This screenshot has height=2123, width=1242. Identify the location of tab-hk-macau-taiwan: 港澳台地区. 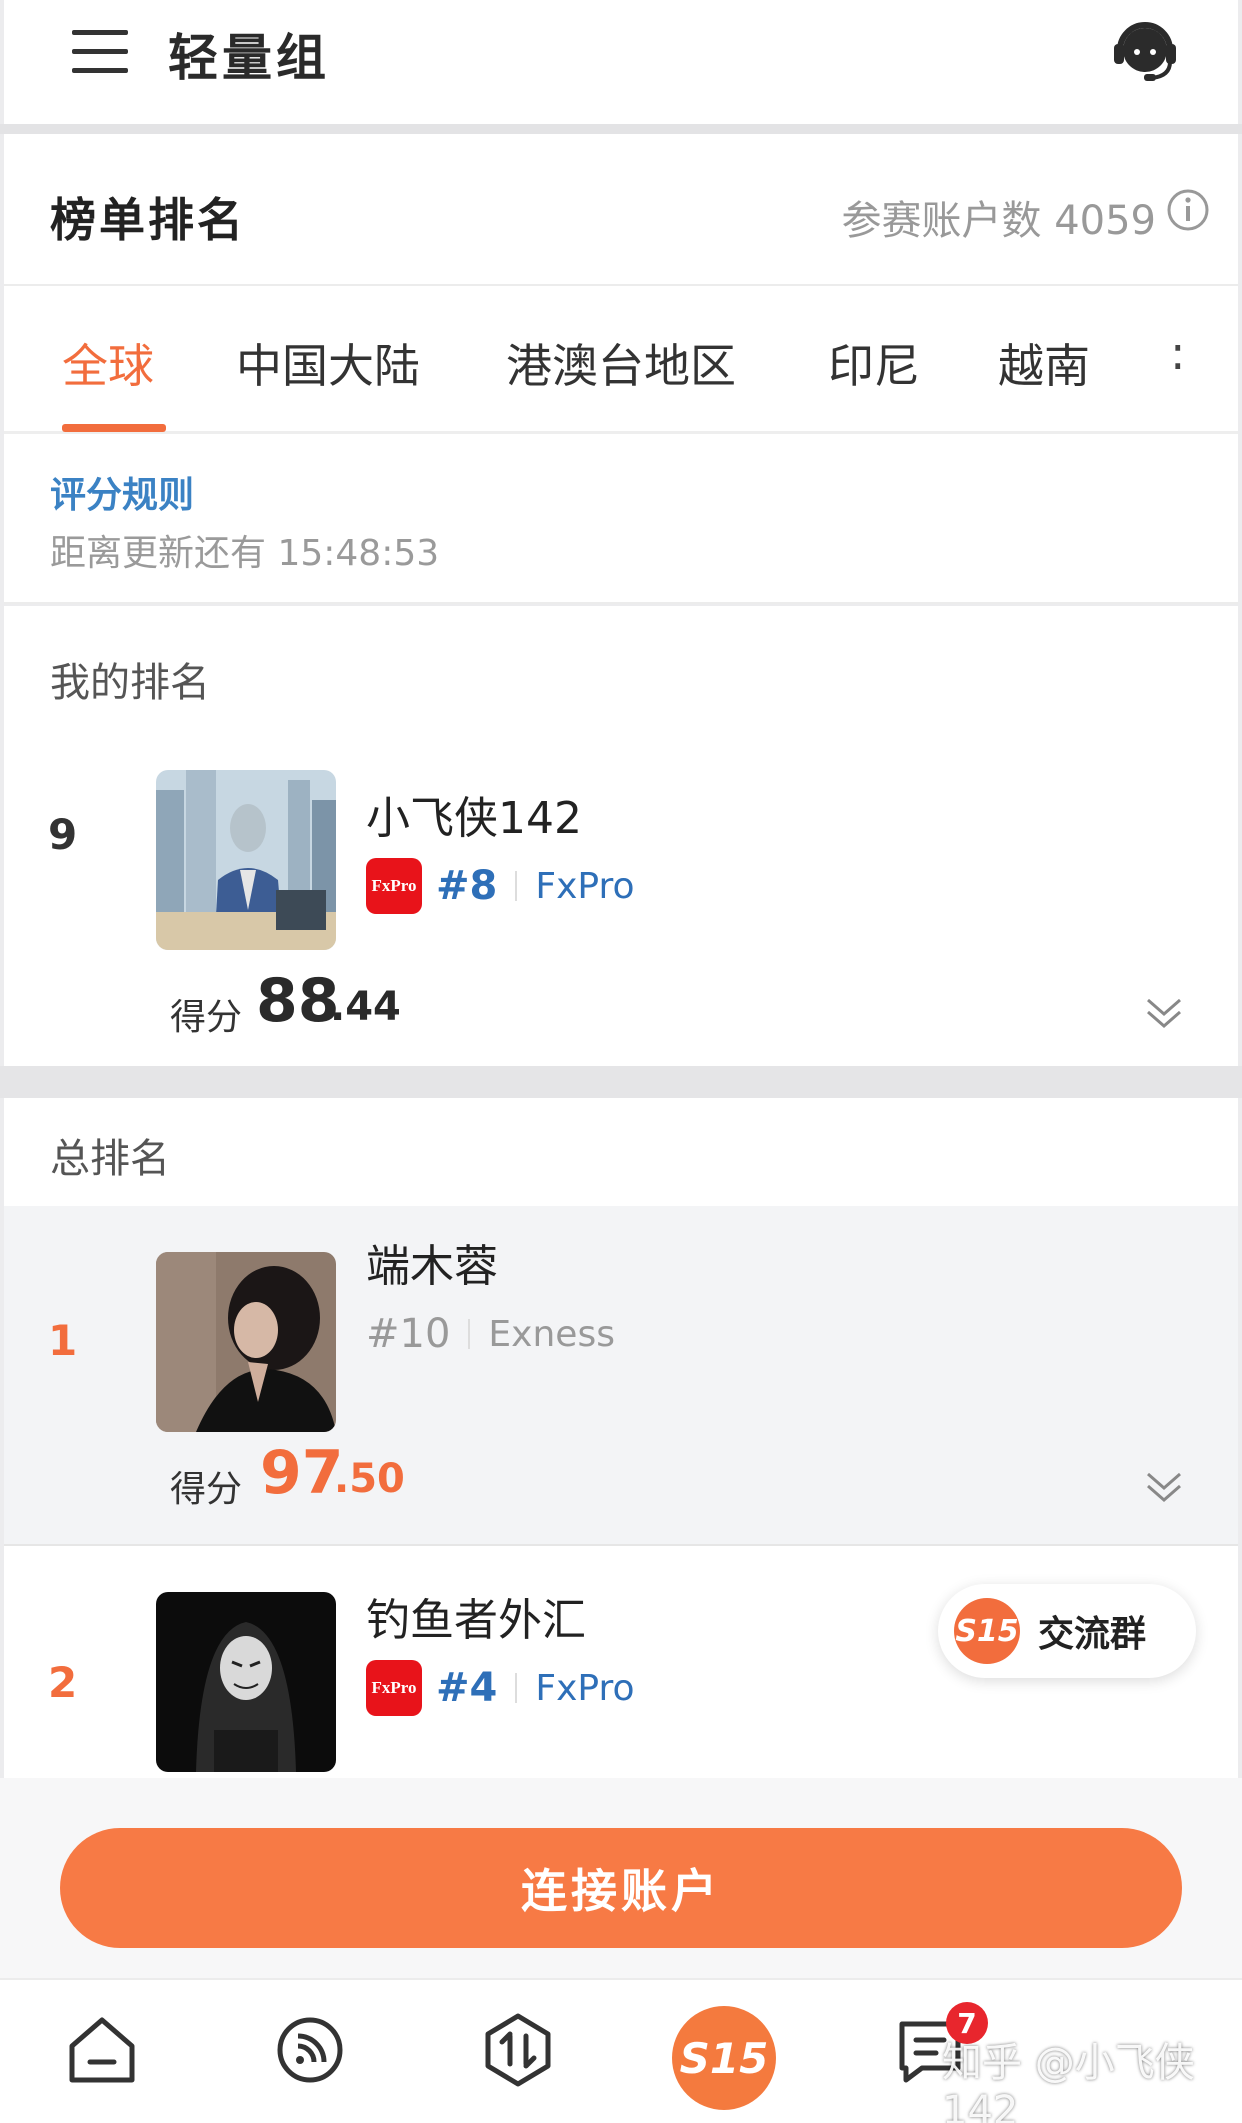
(621, 363).